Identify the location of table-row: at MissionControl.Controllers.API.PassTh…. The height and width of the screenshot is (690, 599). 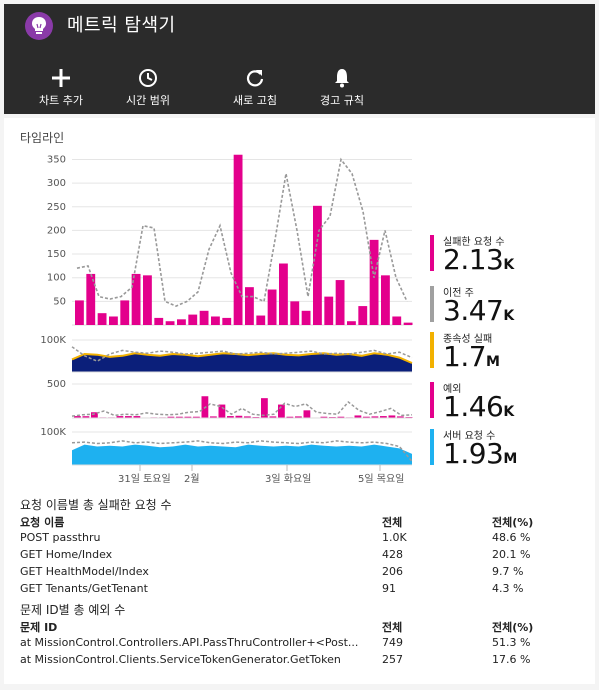
(300, 644).